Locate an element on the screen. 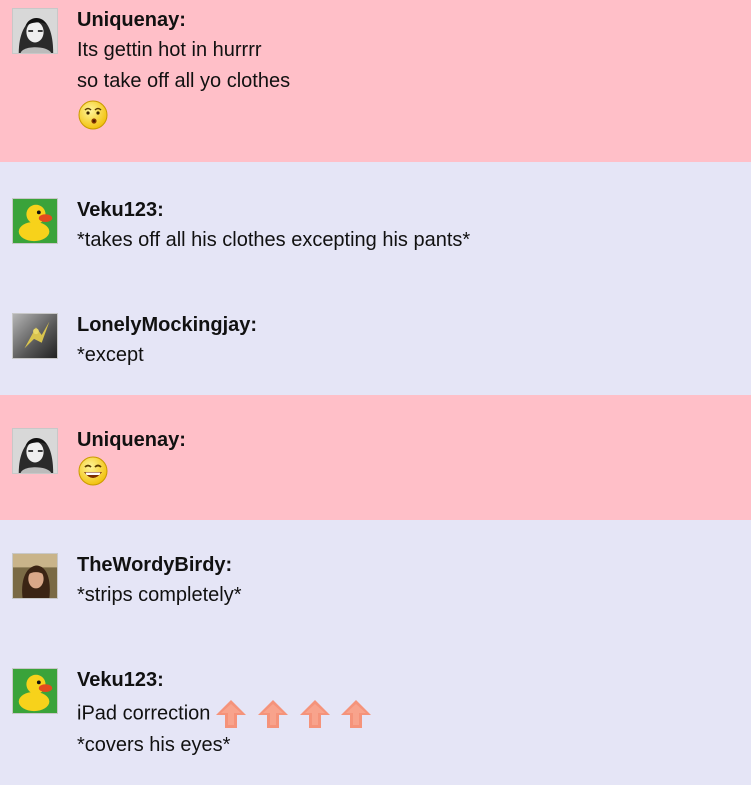  message-text: *strips completely* is located at coordinates (159, 595).